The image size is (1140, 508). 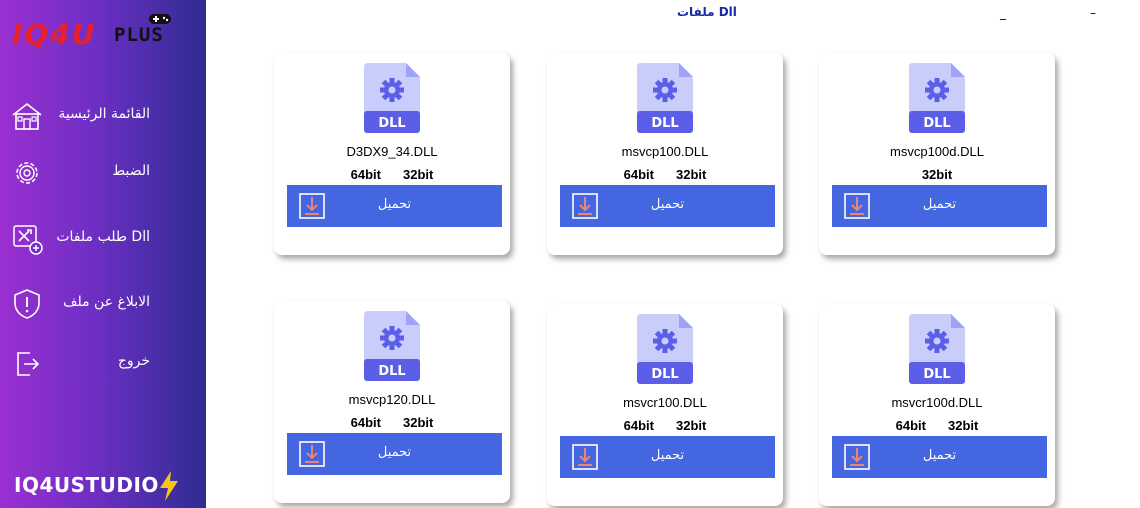 I want to click on sidebar-item-home: القائمة الرئيسية, so click(x=103, y=116).